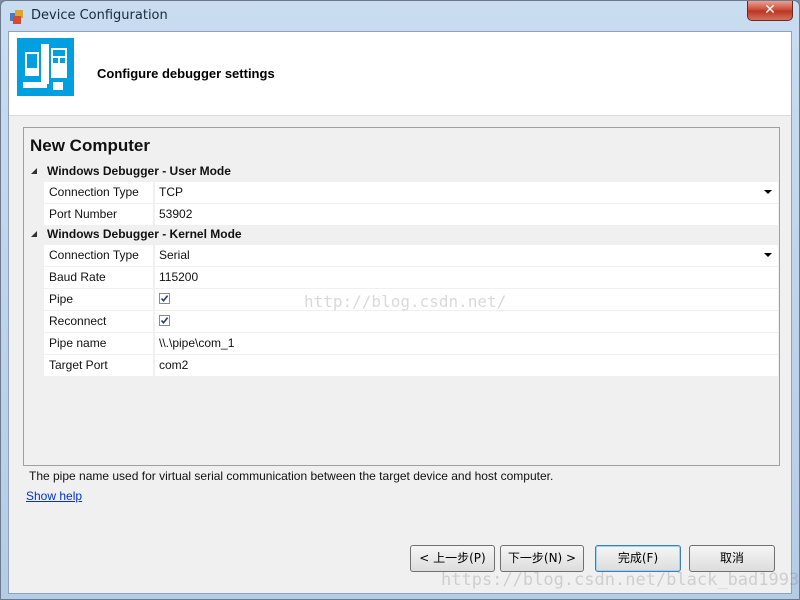 The width and height of the screenshot is (800, 600). I want to click on property-value: 53902, so click(466, 214).